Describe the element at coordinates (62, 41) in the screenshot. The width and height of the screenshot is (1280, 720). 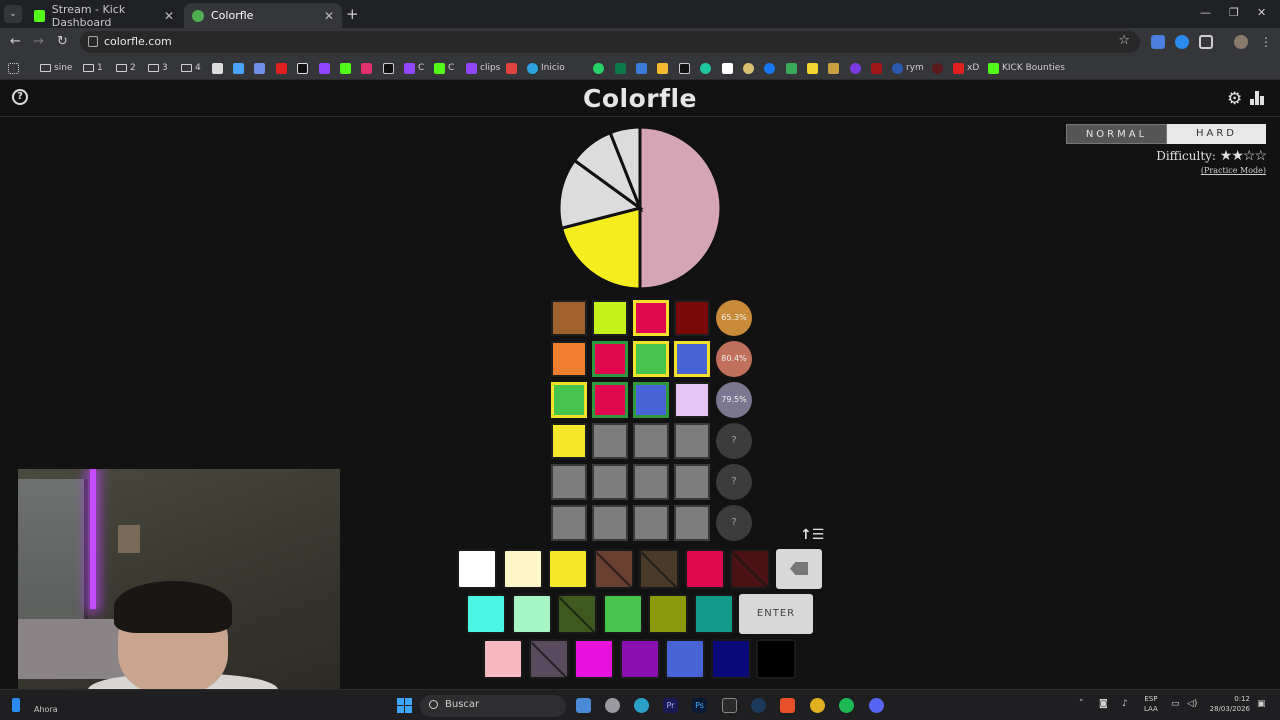
I see `reload-icon: ↻` at that location.